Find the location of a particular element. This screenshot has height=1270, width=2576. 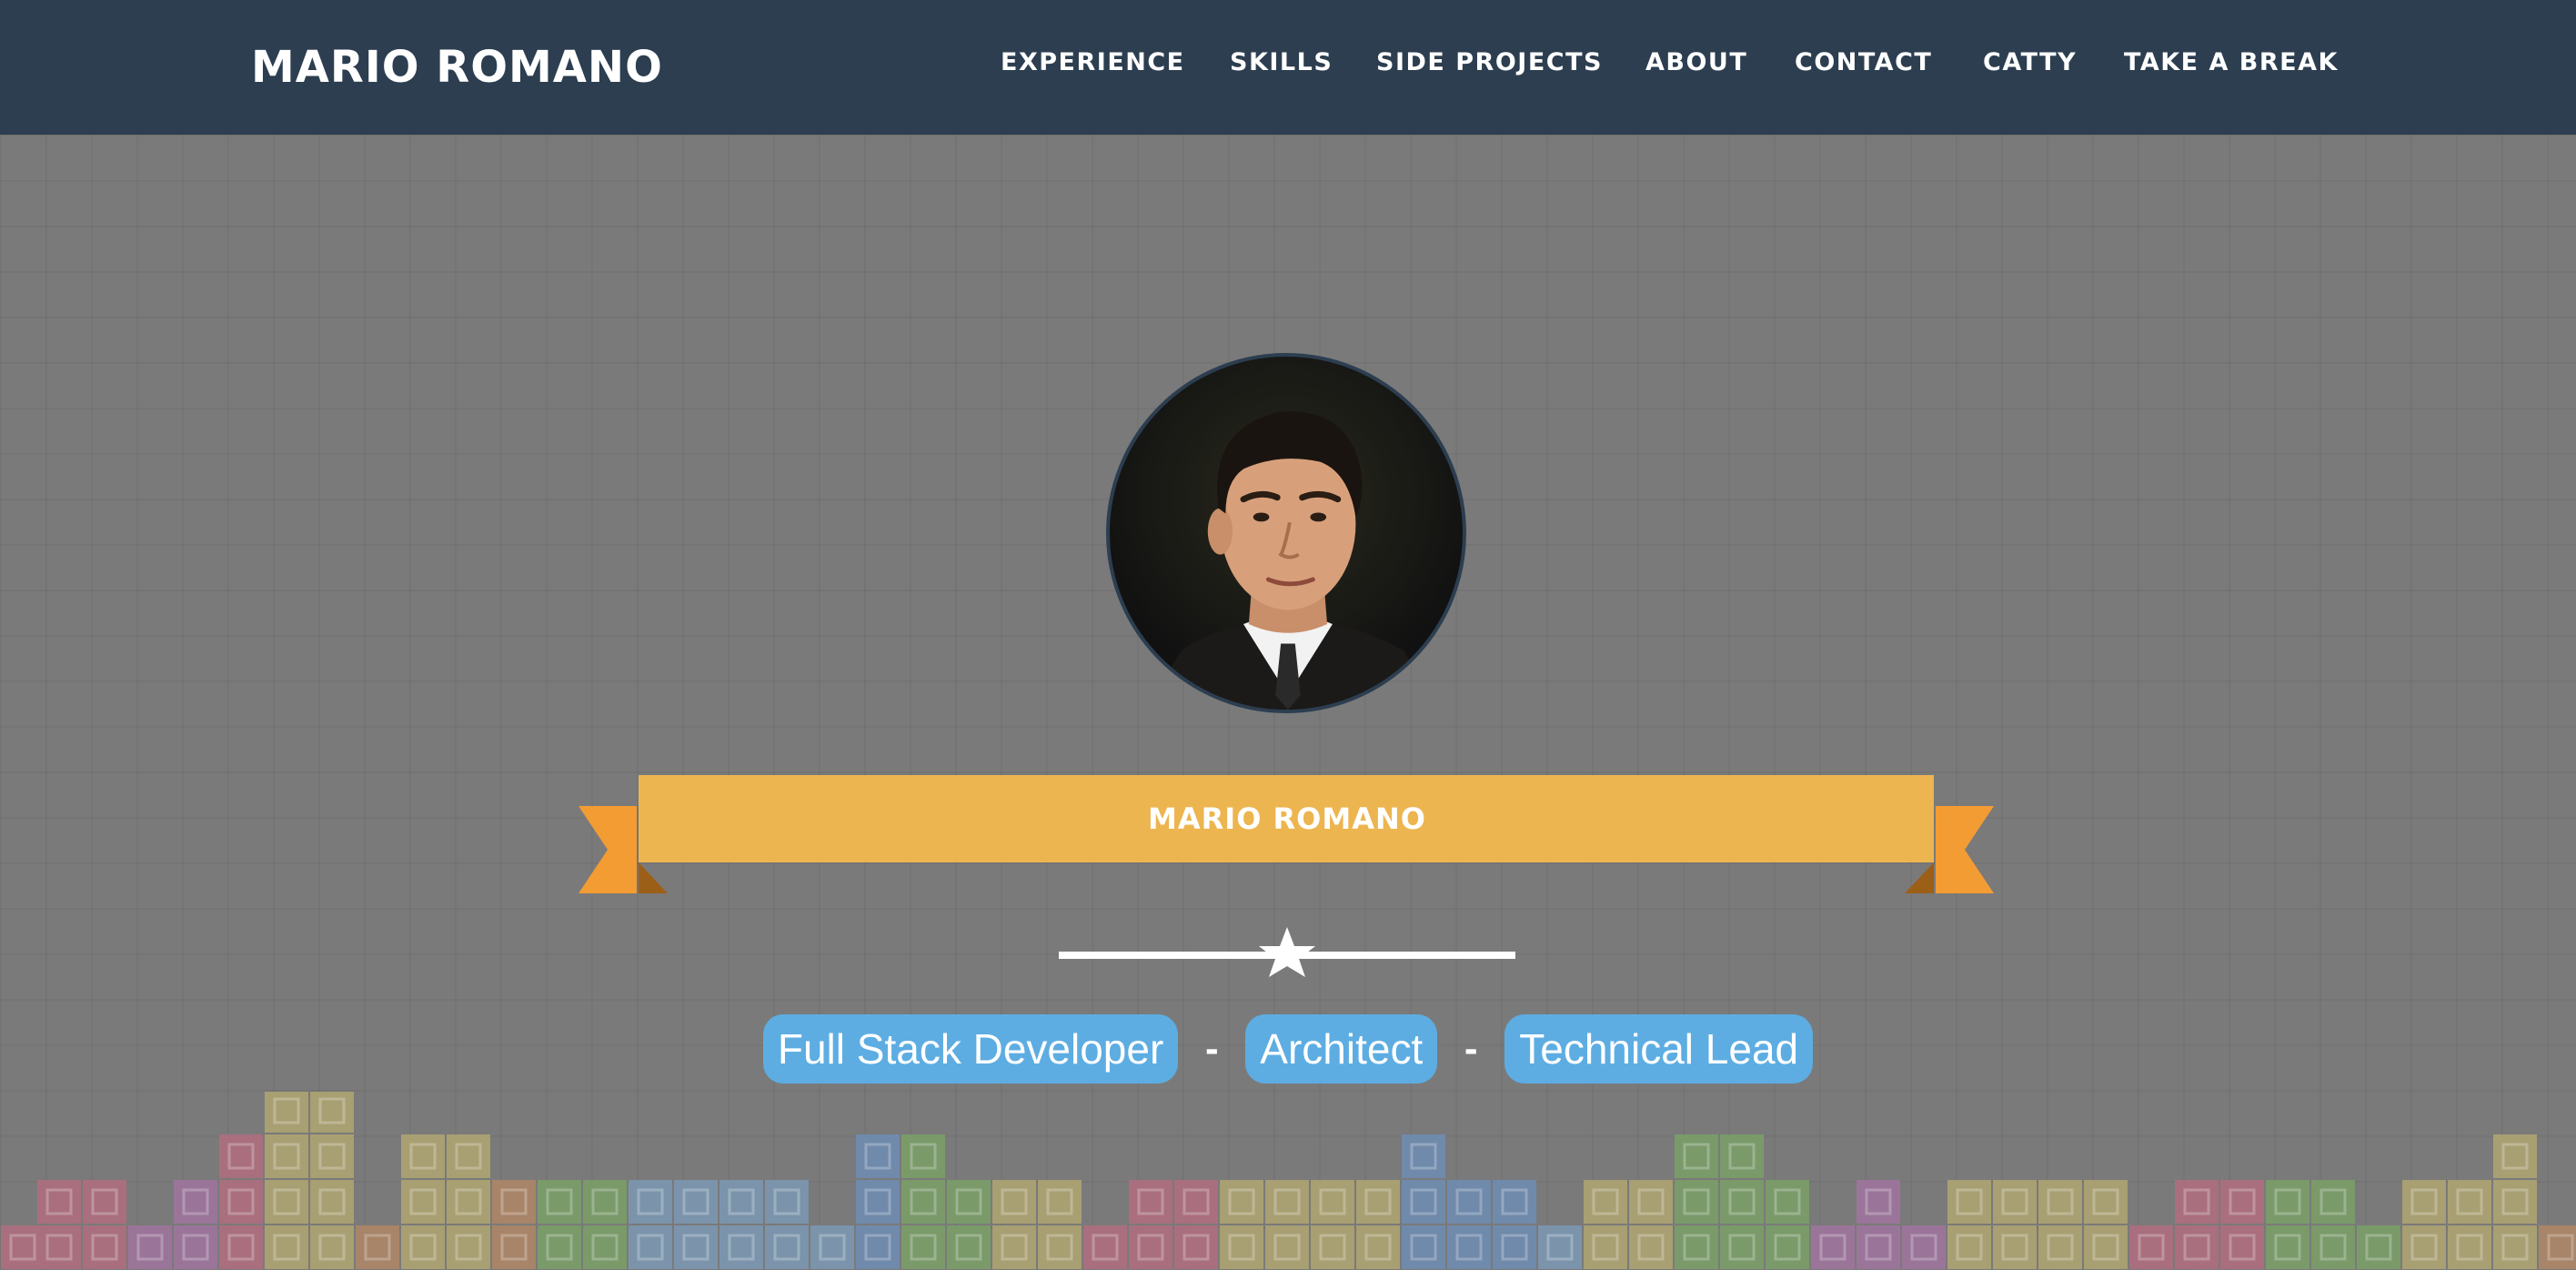

ribbon-right-tail is located at coordinates (1965, 849).